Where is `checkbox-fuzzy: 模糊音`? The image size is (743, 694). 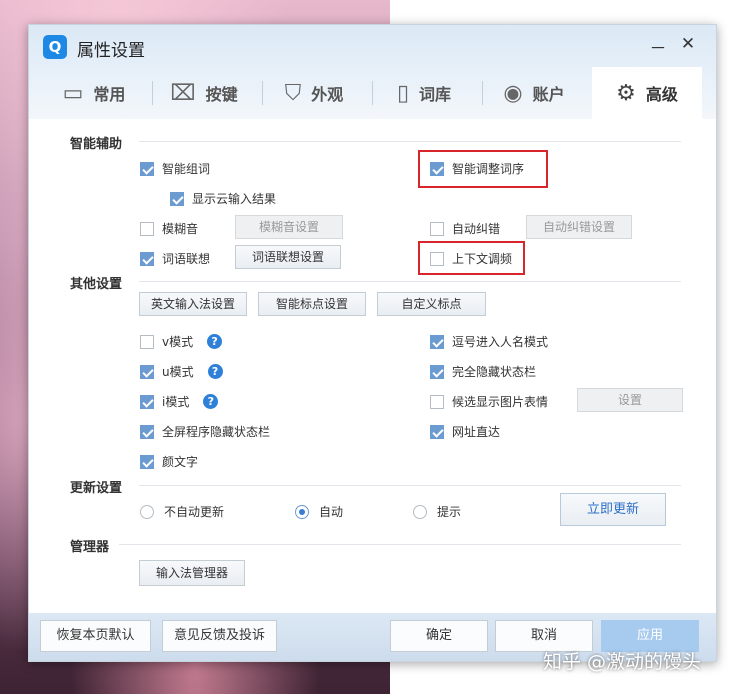 checkbox-fuzzy: 模糊音 is located at coordinates (169, 228).